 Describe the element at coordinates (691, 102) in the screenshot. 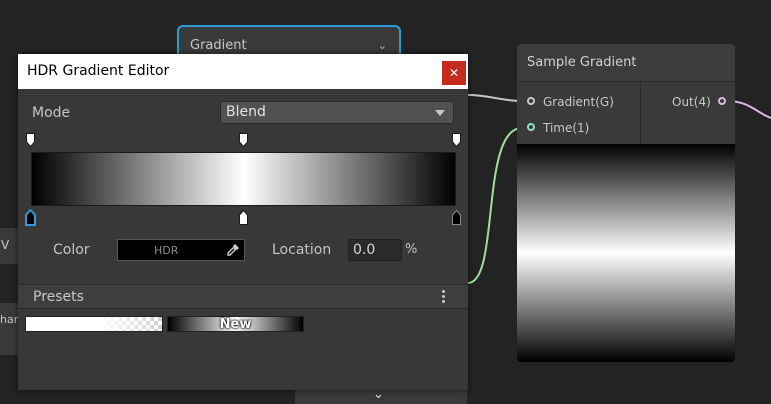

I see `output-label: Out(4)` at that location.